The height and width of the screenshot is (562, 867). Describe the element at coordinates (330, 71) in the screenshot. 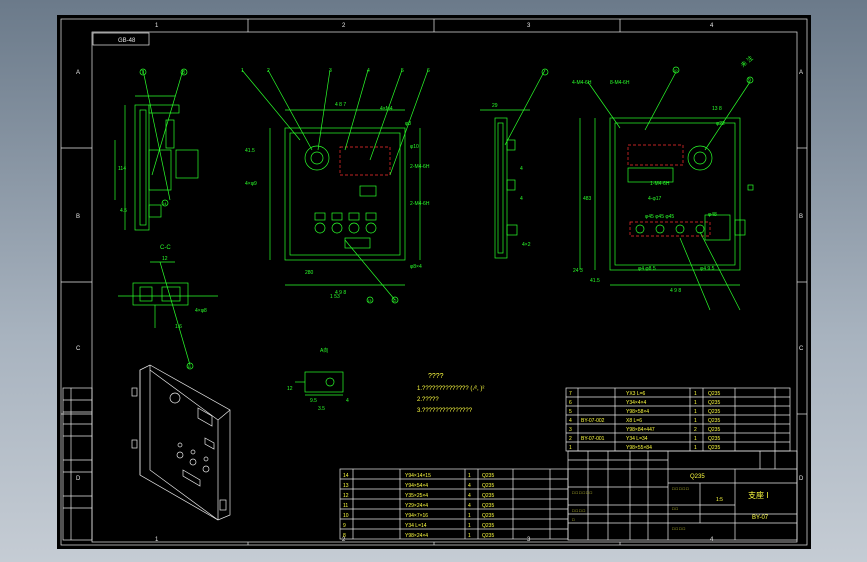

I see `leader-label-3: 3` at that location.